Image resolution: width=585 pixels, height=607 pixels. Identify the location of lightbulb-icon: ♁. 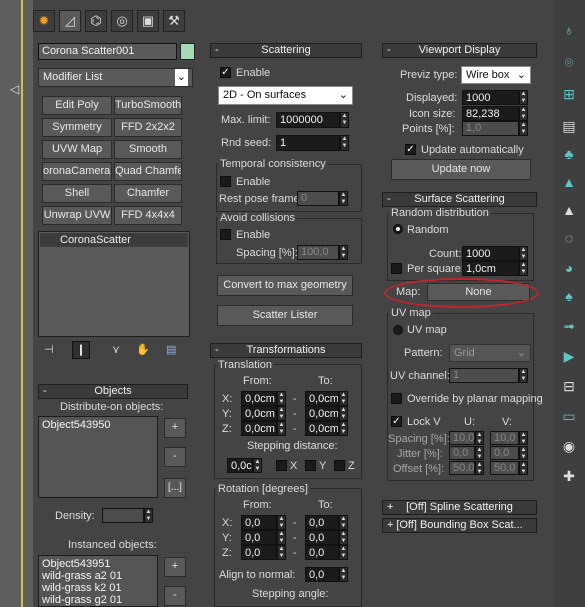
(569, 30).